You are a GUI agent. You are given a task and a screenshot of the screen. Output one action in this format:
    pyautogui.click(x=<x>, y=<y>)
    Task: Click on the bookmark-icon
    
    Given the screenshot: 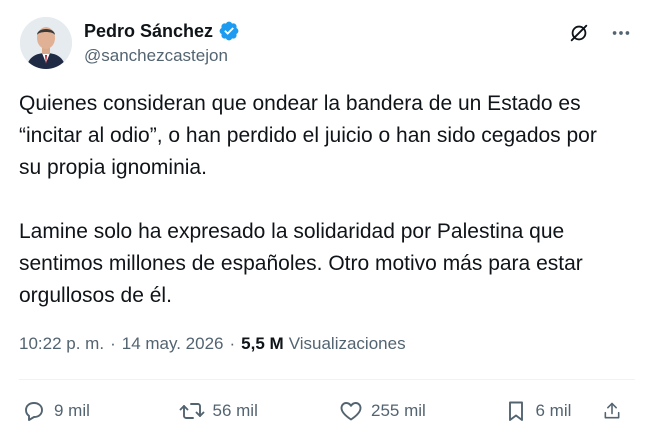 What is the action you would take?
    pyautogui.click(x=515, y=411)
    